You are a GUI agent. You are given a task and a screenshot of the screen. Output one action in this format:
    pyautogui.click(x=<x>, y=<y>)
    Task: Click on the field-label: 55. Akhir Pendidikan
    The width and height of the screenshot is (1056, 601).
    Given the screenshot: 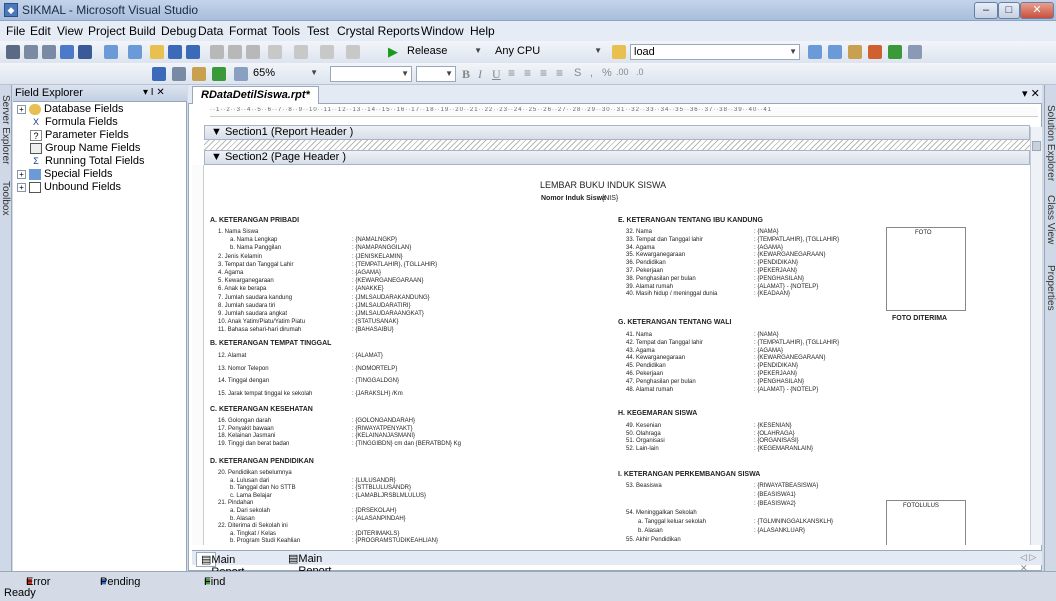 What is the action you would take?
    pyautogui.click(x=653, y=540)
    